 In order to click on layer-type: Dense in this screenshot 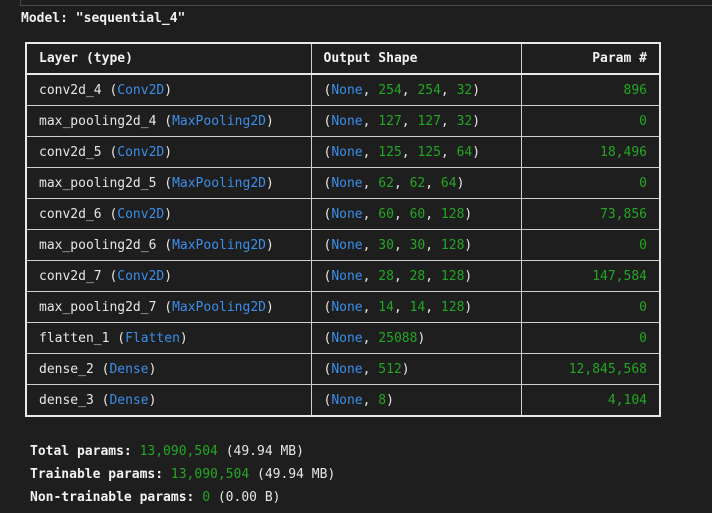, I will do `click(129, 400)`.